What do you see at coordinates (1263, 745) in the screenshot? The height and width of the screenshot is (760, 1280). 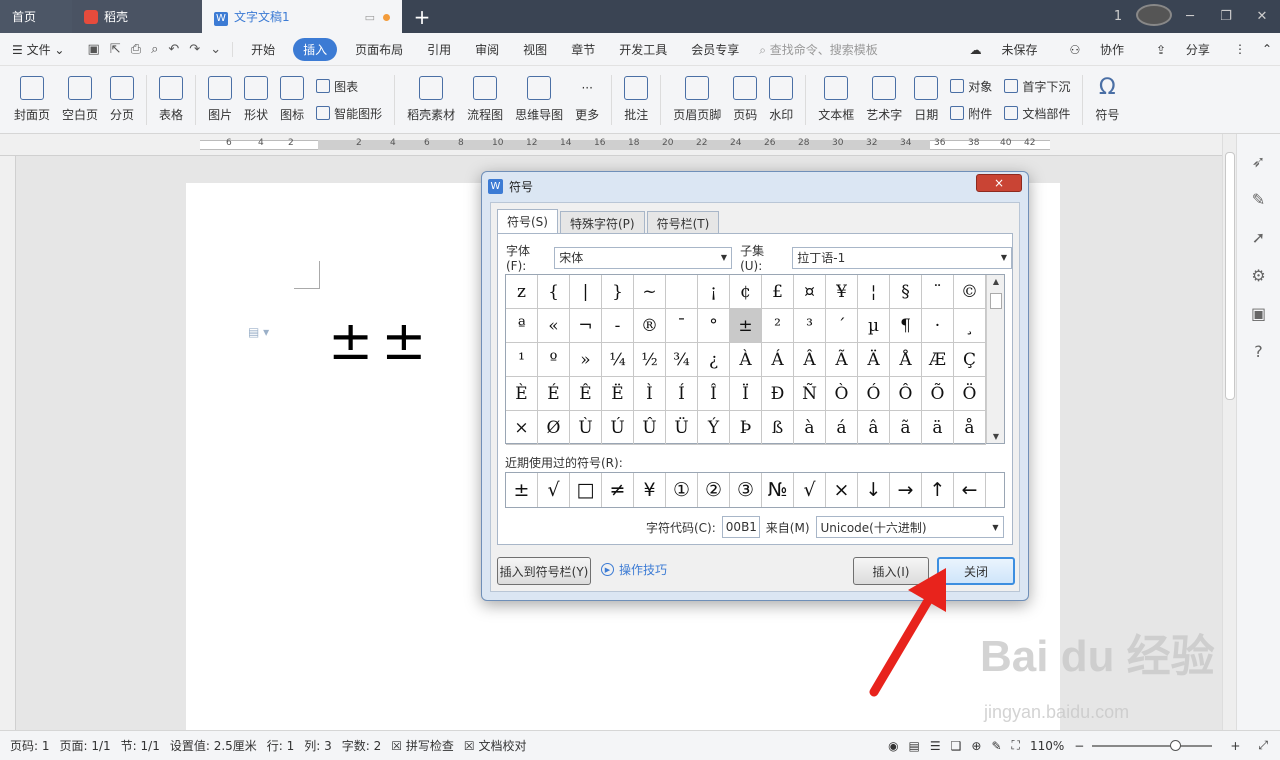 I see `fullscreen-icon: ⤢` at bounding box center [1263, 745].